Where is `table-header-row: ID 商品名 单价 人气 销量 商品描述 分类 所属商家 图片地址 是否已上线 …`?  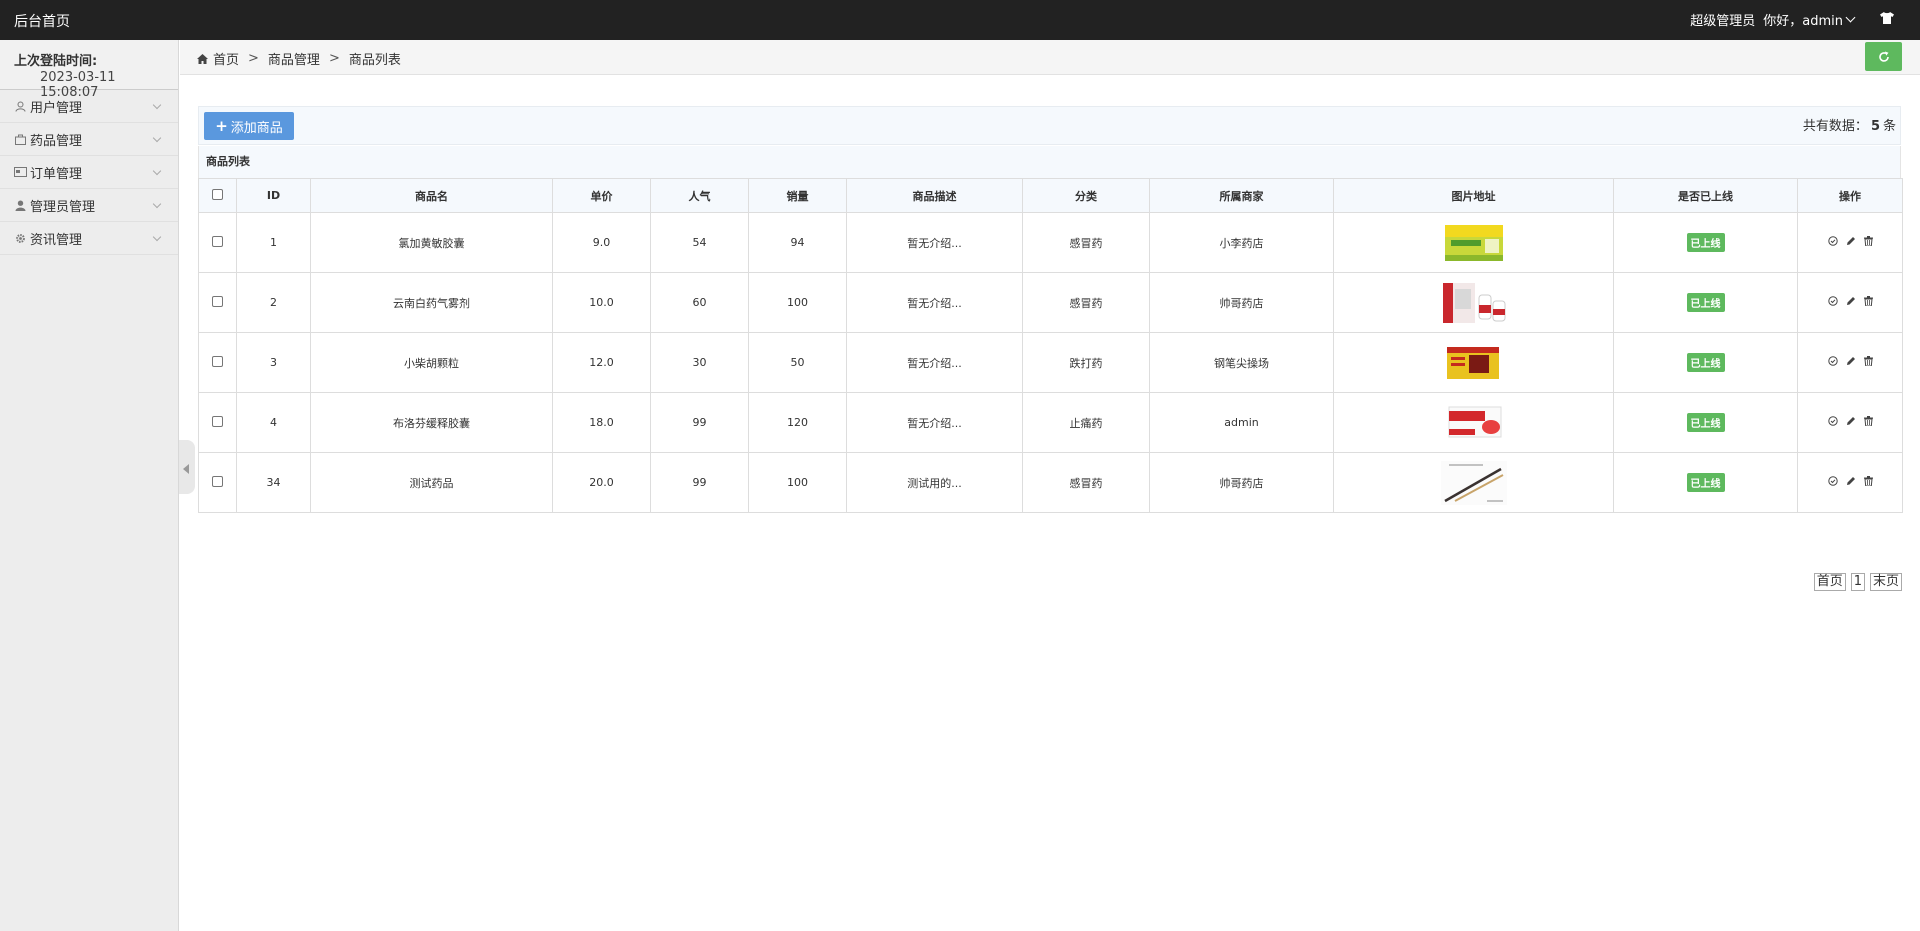
table-header-row: ID 商品名 单价 人气 销量 商品描述 分类 所属商家 图片地址 是否已上线 … is located at coordinates (1050, 195).